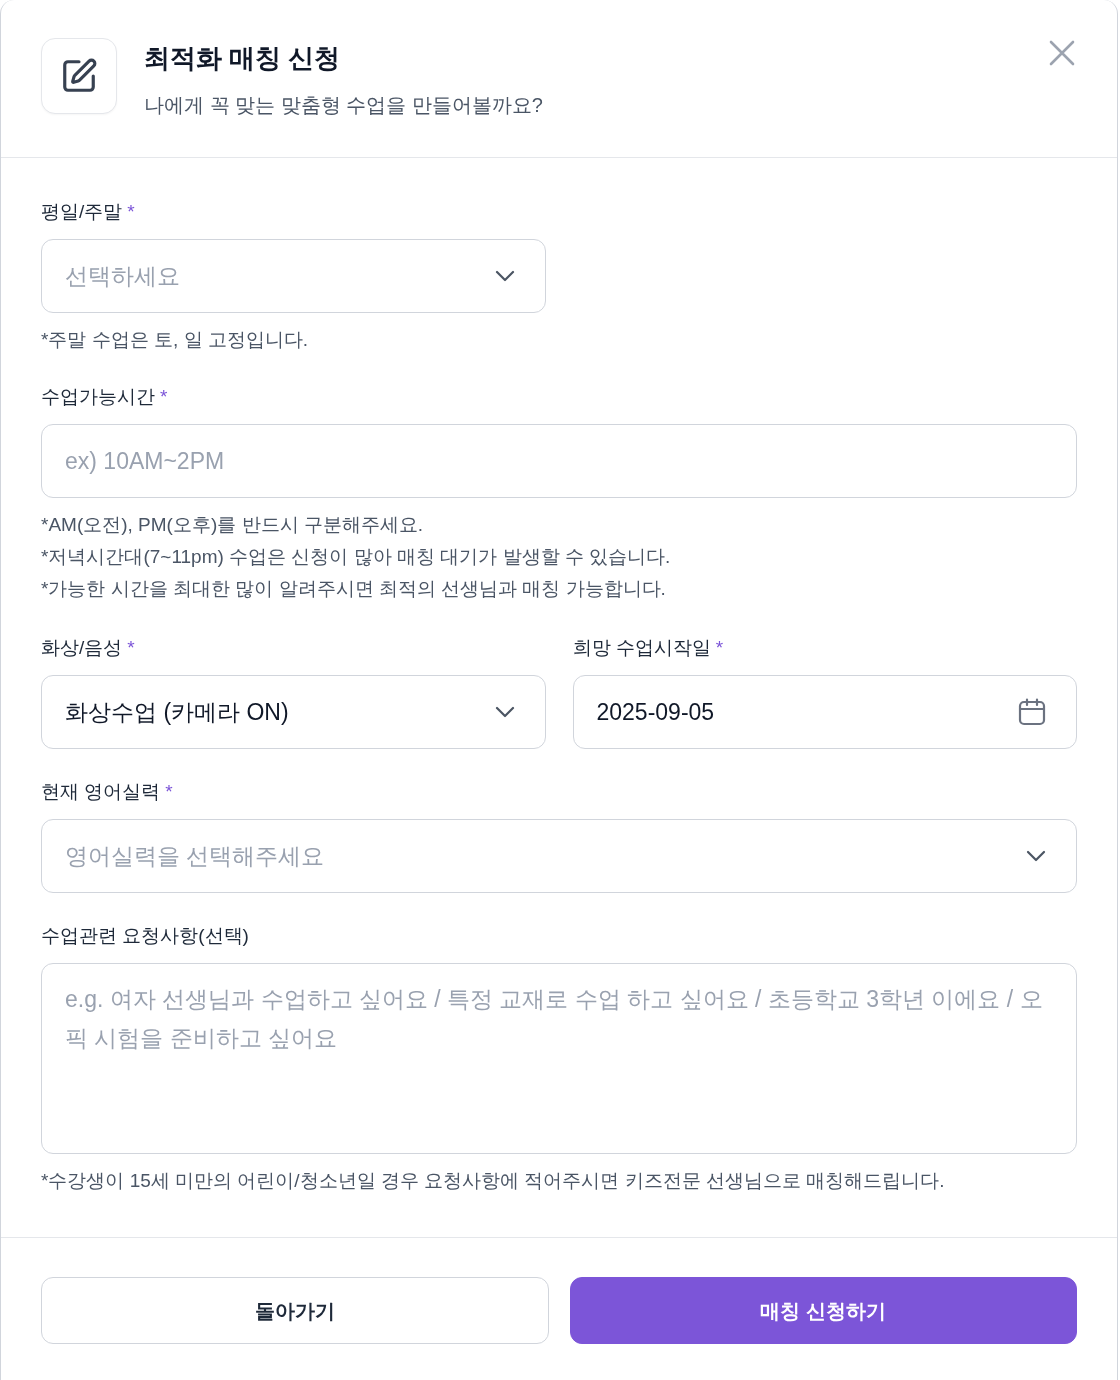  I want to click on field-label: 수업가능시간, so click(98, 397).